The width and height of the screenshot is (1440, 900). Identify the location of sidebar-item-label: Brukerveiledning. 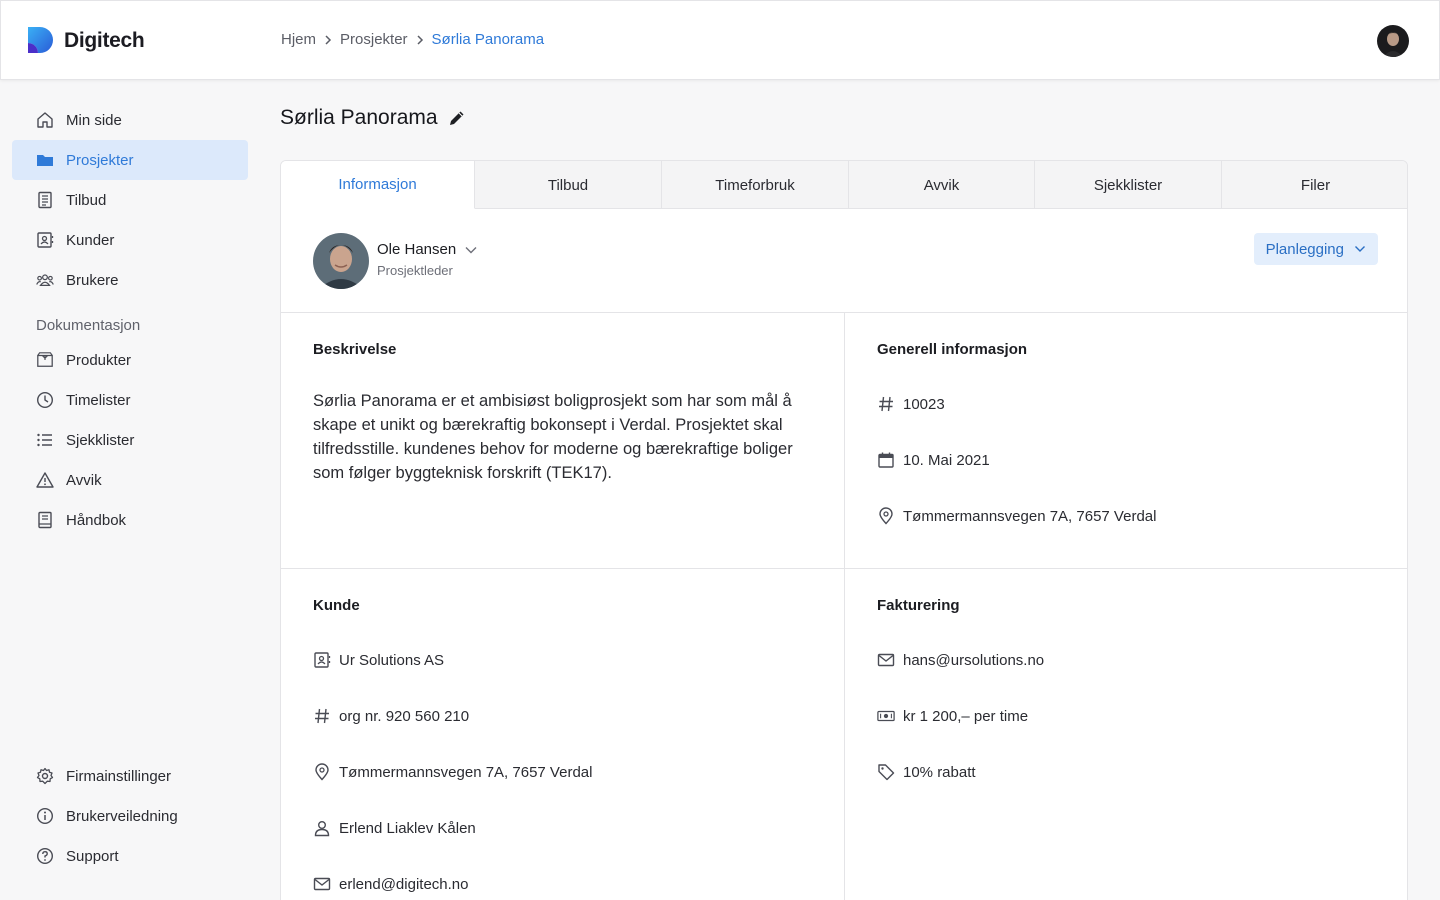
(122, 816).